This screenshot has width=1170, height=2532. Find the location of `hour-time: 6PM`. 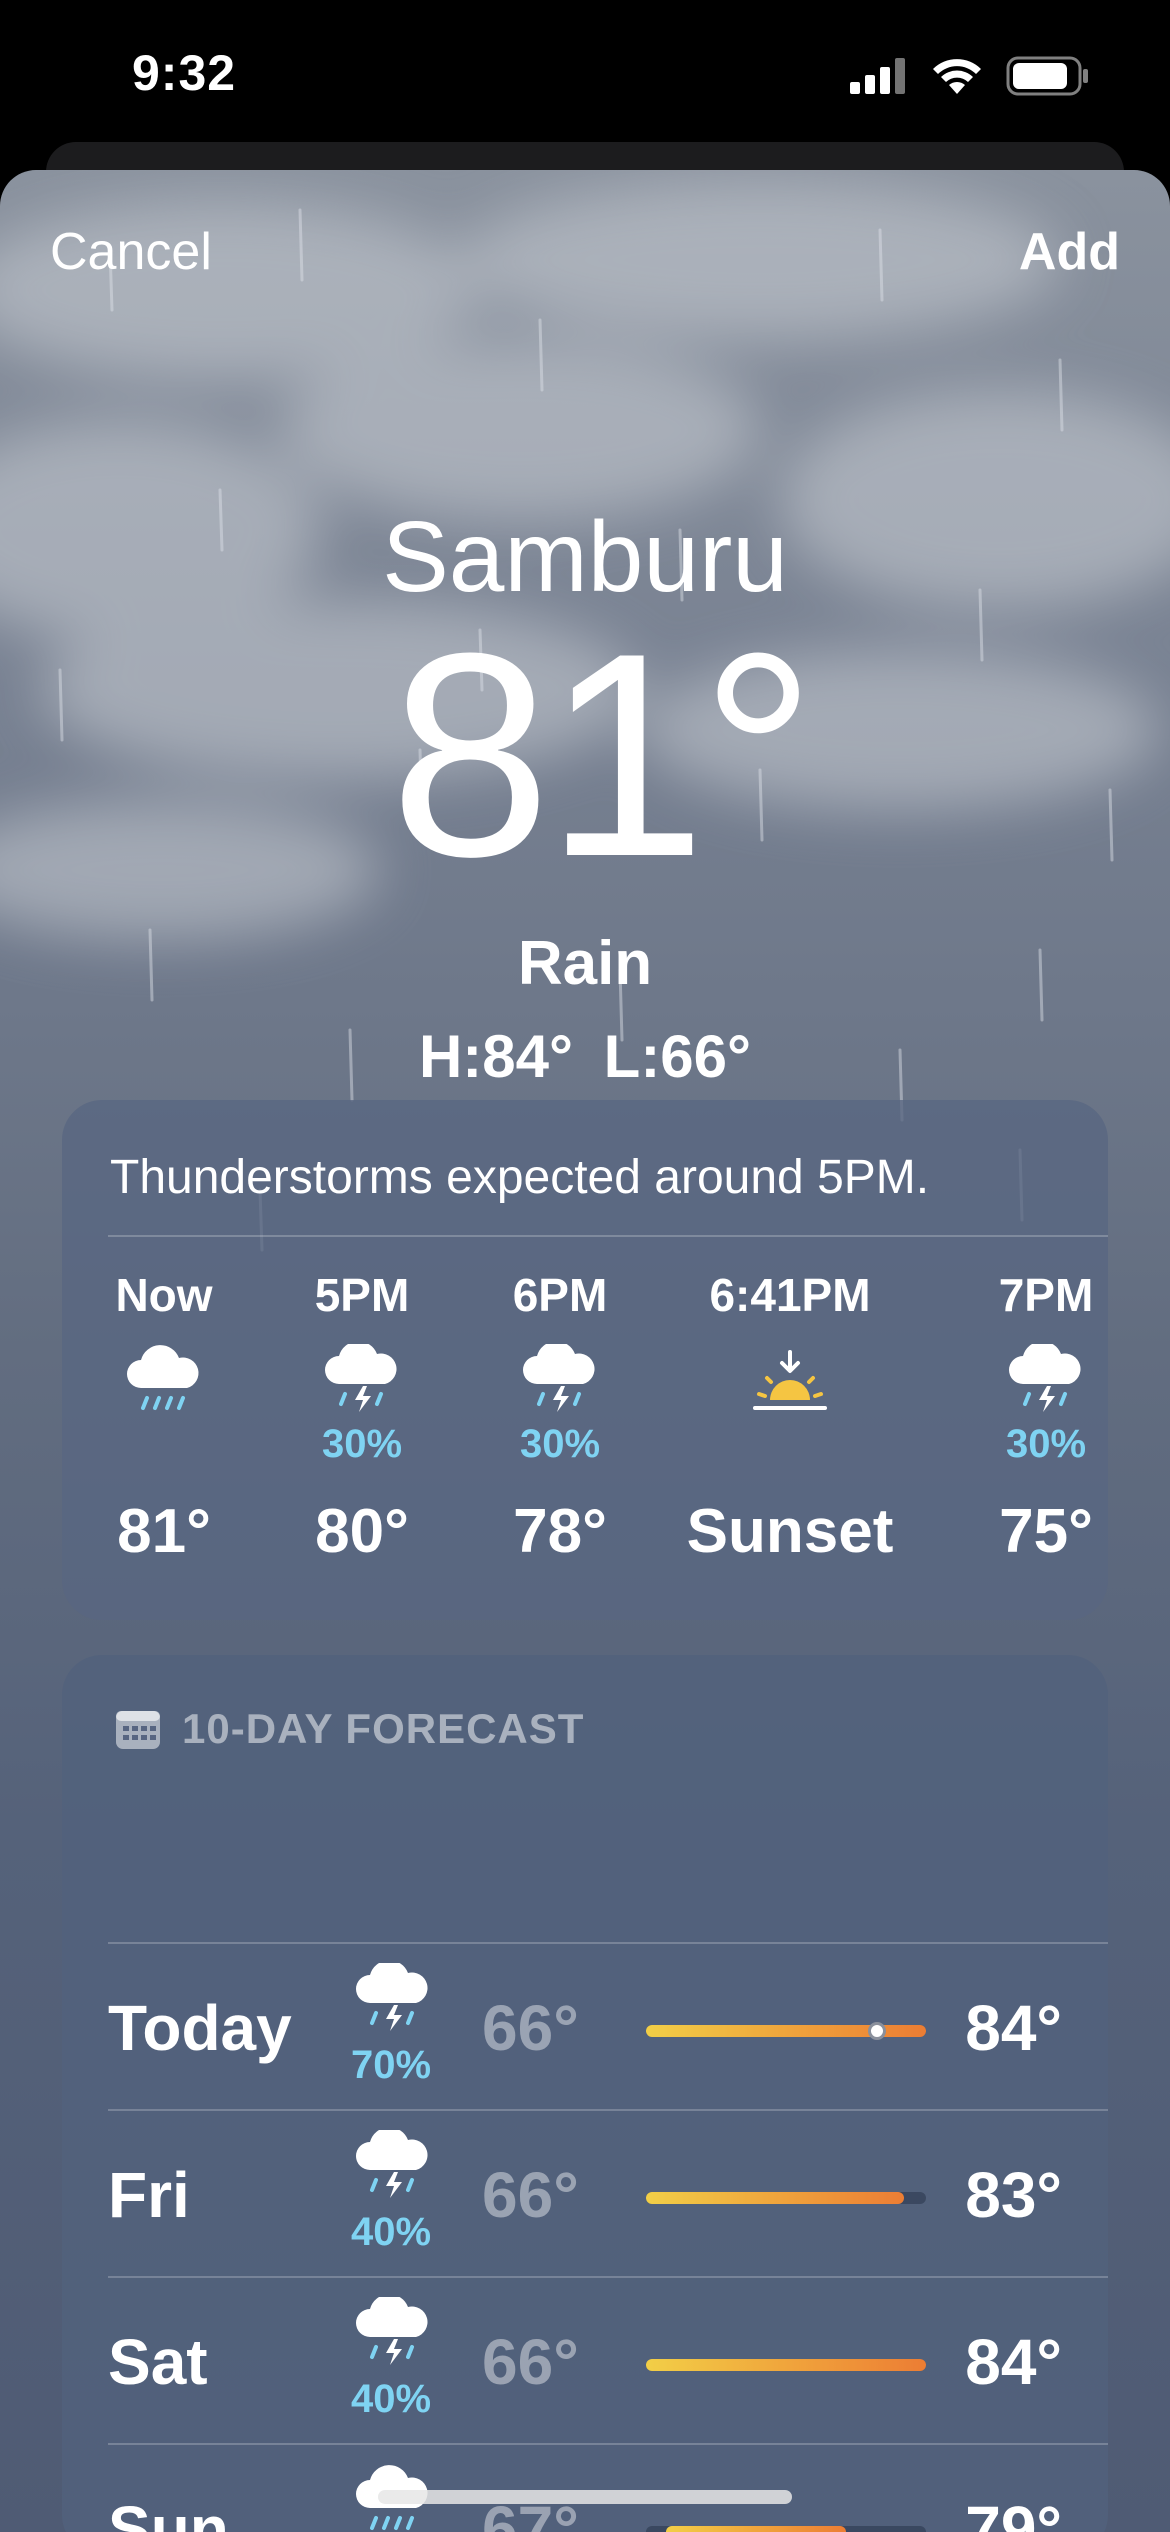

hour-time: 6PM is located at coordinates (560, 1295).